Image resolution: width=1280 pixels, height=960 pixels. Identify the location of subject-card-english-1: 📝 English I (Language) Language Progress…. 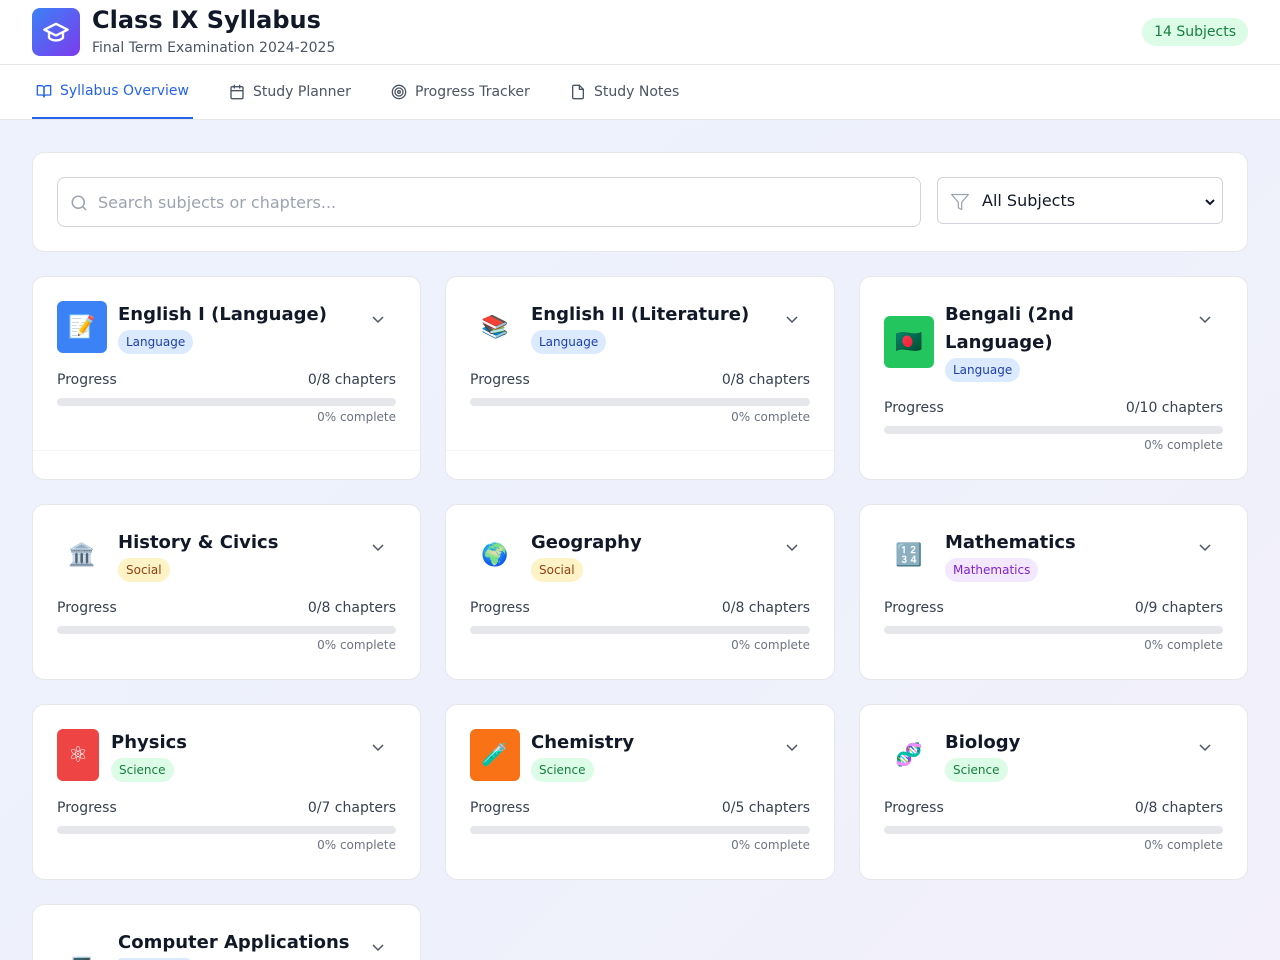
(226, 378).